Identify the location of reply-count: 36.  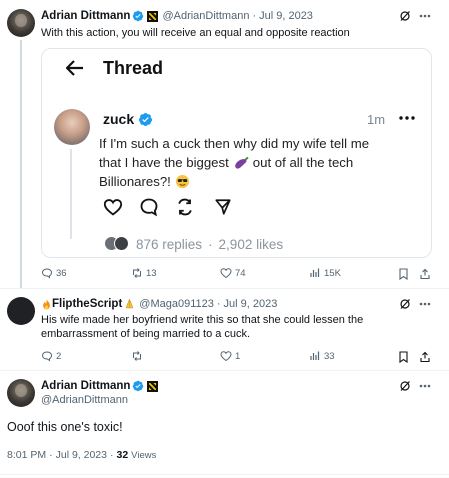
(61, 273).